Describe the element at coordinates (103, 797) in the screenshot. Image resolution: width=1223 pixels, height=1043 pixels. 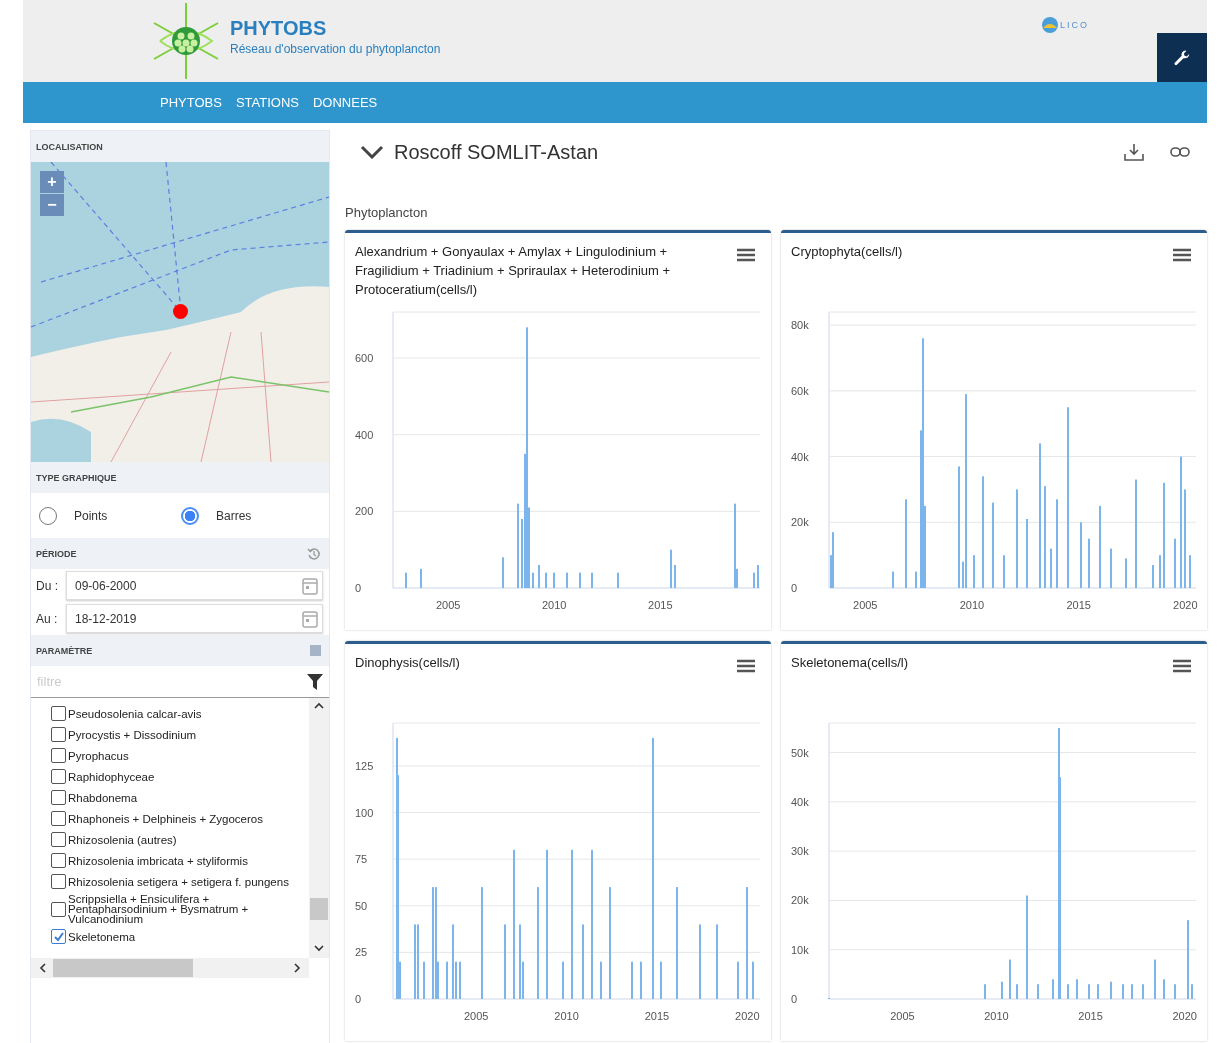
I see `parameter-label: Rhabdonema` at that location.